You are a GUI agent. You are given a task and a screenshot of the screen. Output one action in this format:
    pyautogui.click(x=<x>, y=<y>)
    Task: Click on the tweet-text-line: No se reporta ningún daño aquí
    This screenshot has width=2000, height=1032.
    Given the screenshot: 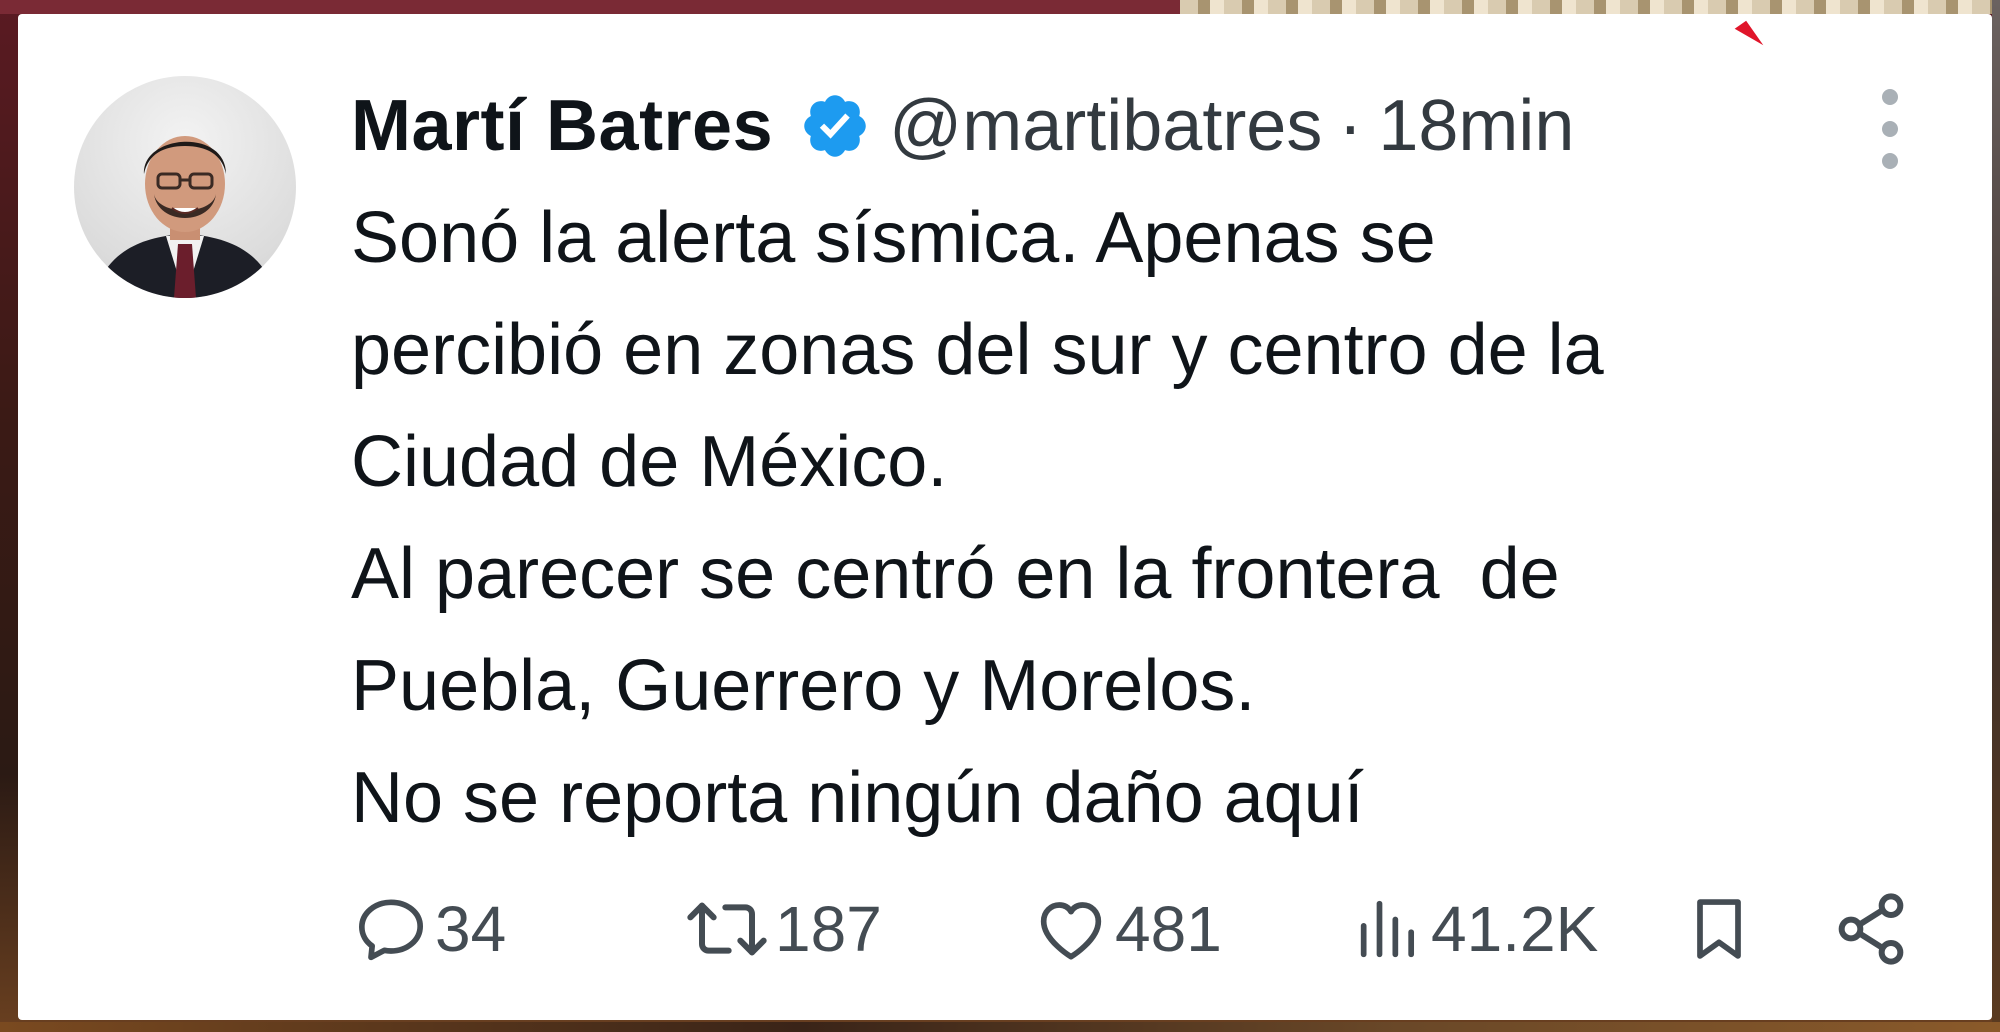 What is the action you would take?
    pyautogui.click(x=857, y=798)
    